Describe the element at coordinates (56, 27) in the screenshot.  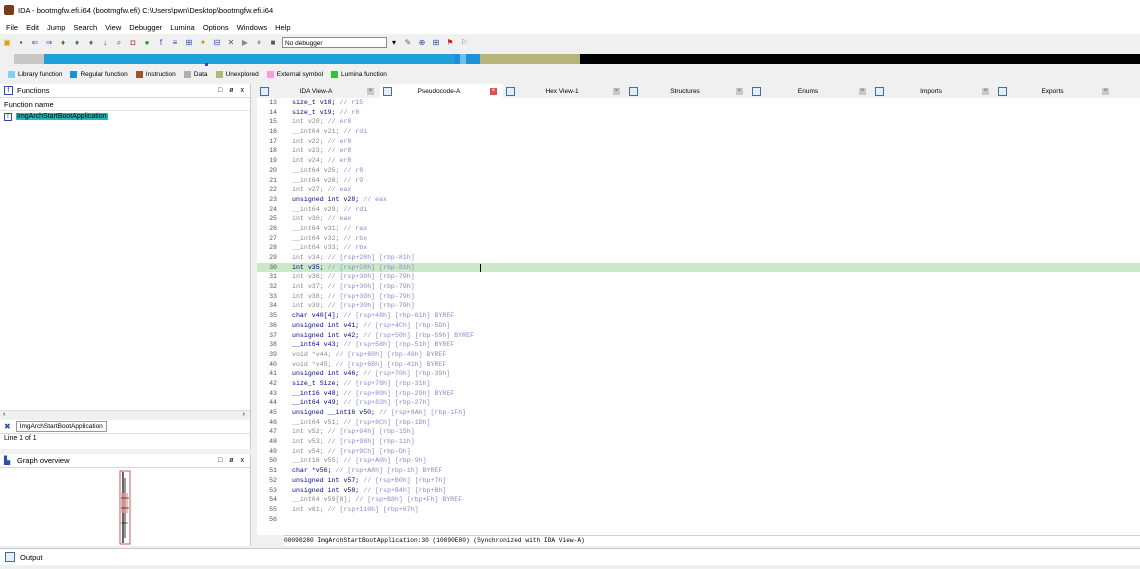
I see `menu-item-jump: Jump` at that location.